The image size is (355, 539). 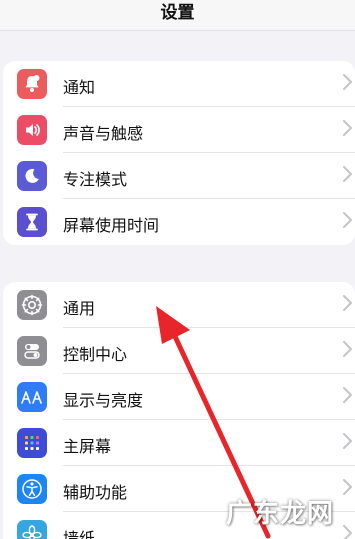 I want to click on wallpaper-flower-icon, so click(x=32, y=529).